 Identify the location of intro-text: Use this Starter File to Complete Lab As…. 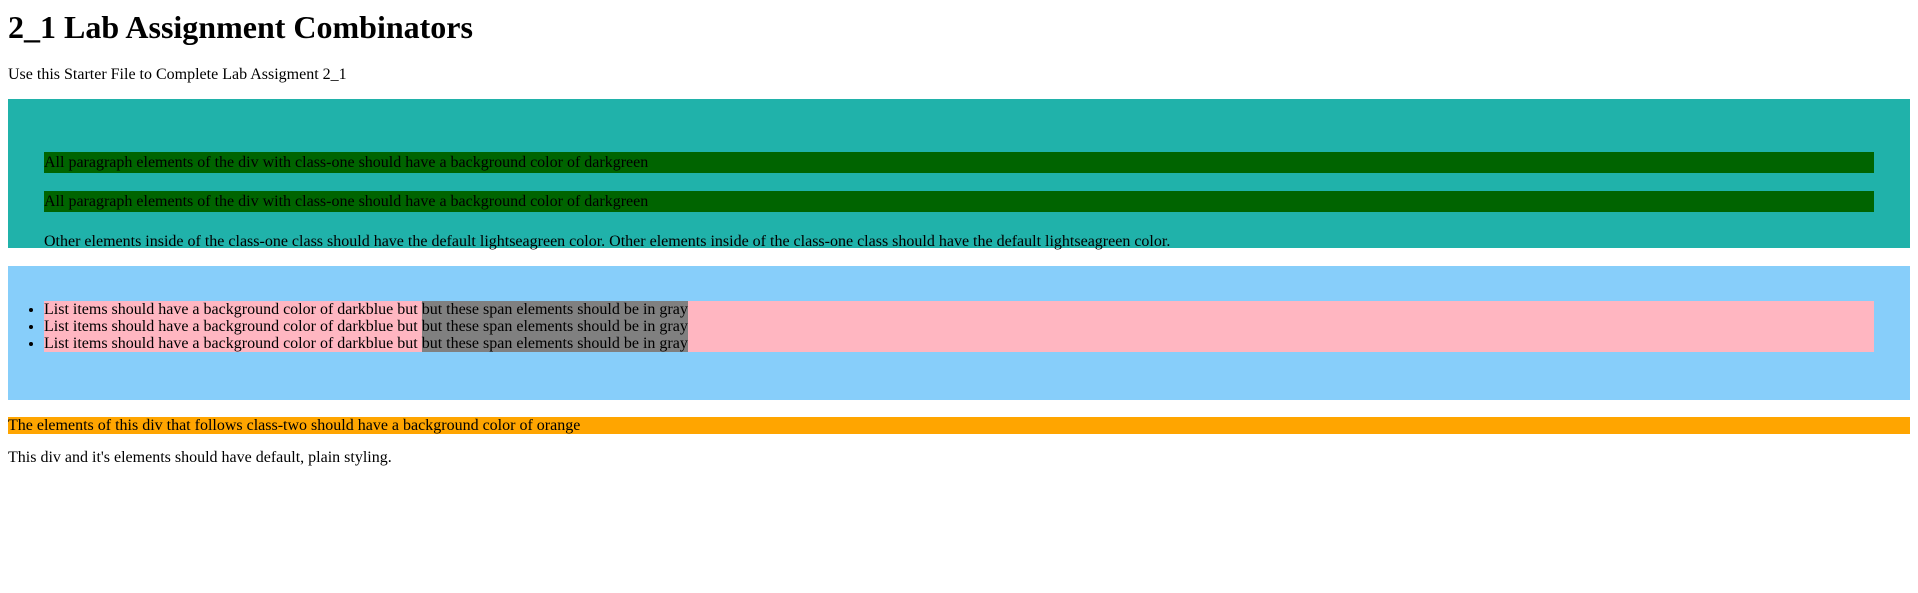
(177, 74).